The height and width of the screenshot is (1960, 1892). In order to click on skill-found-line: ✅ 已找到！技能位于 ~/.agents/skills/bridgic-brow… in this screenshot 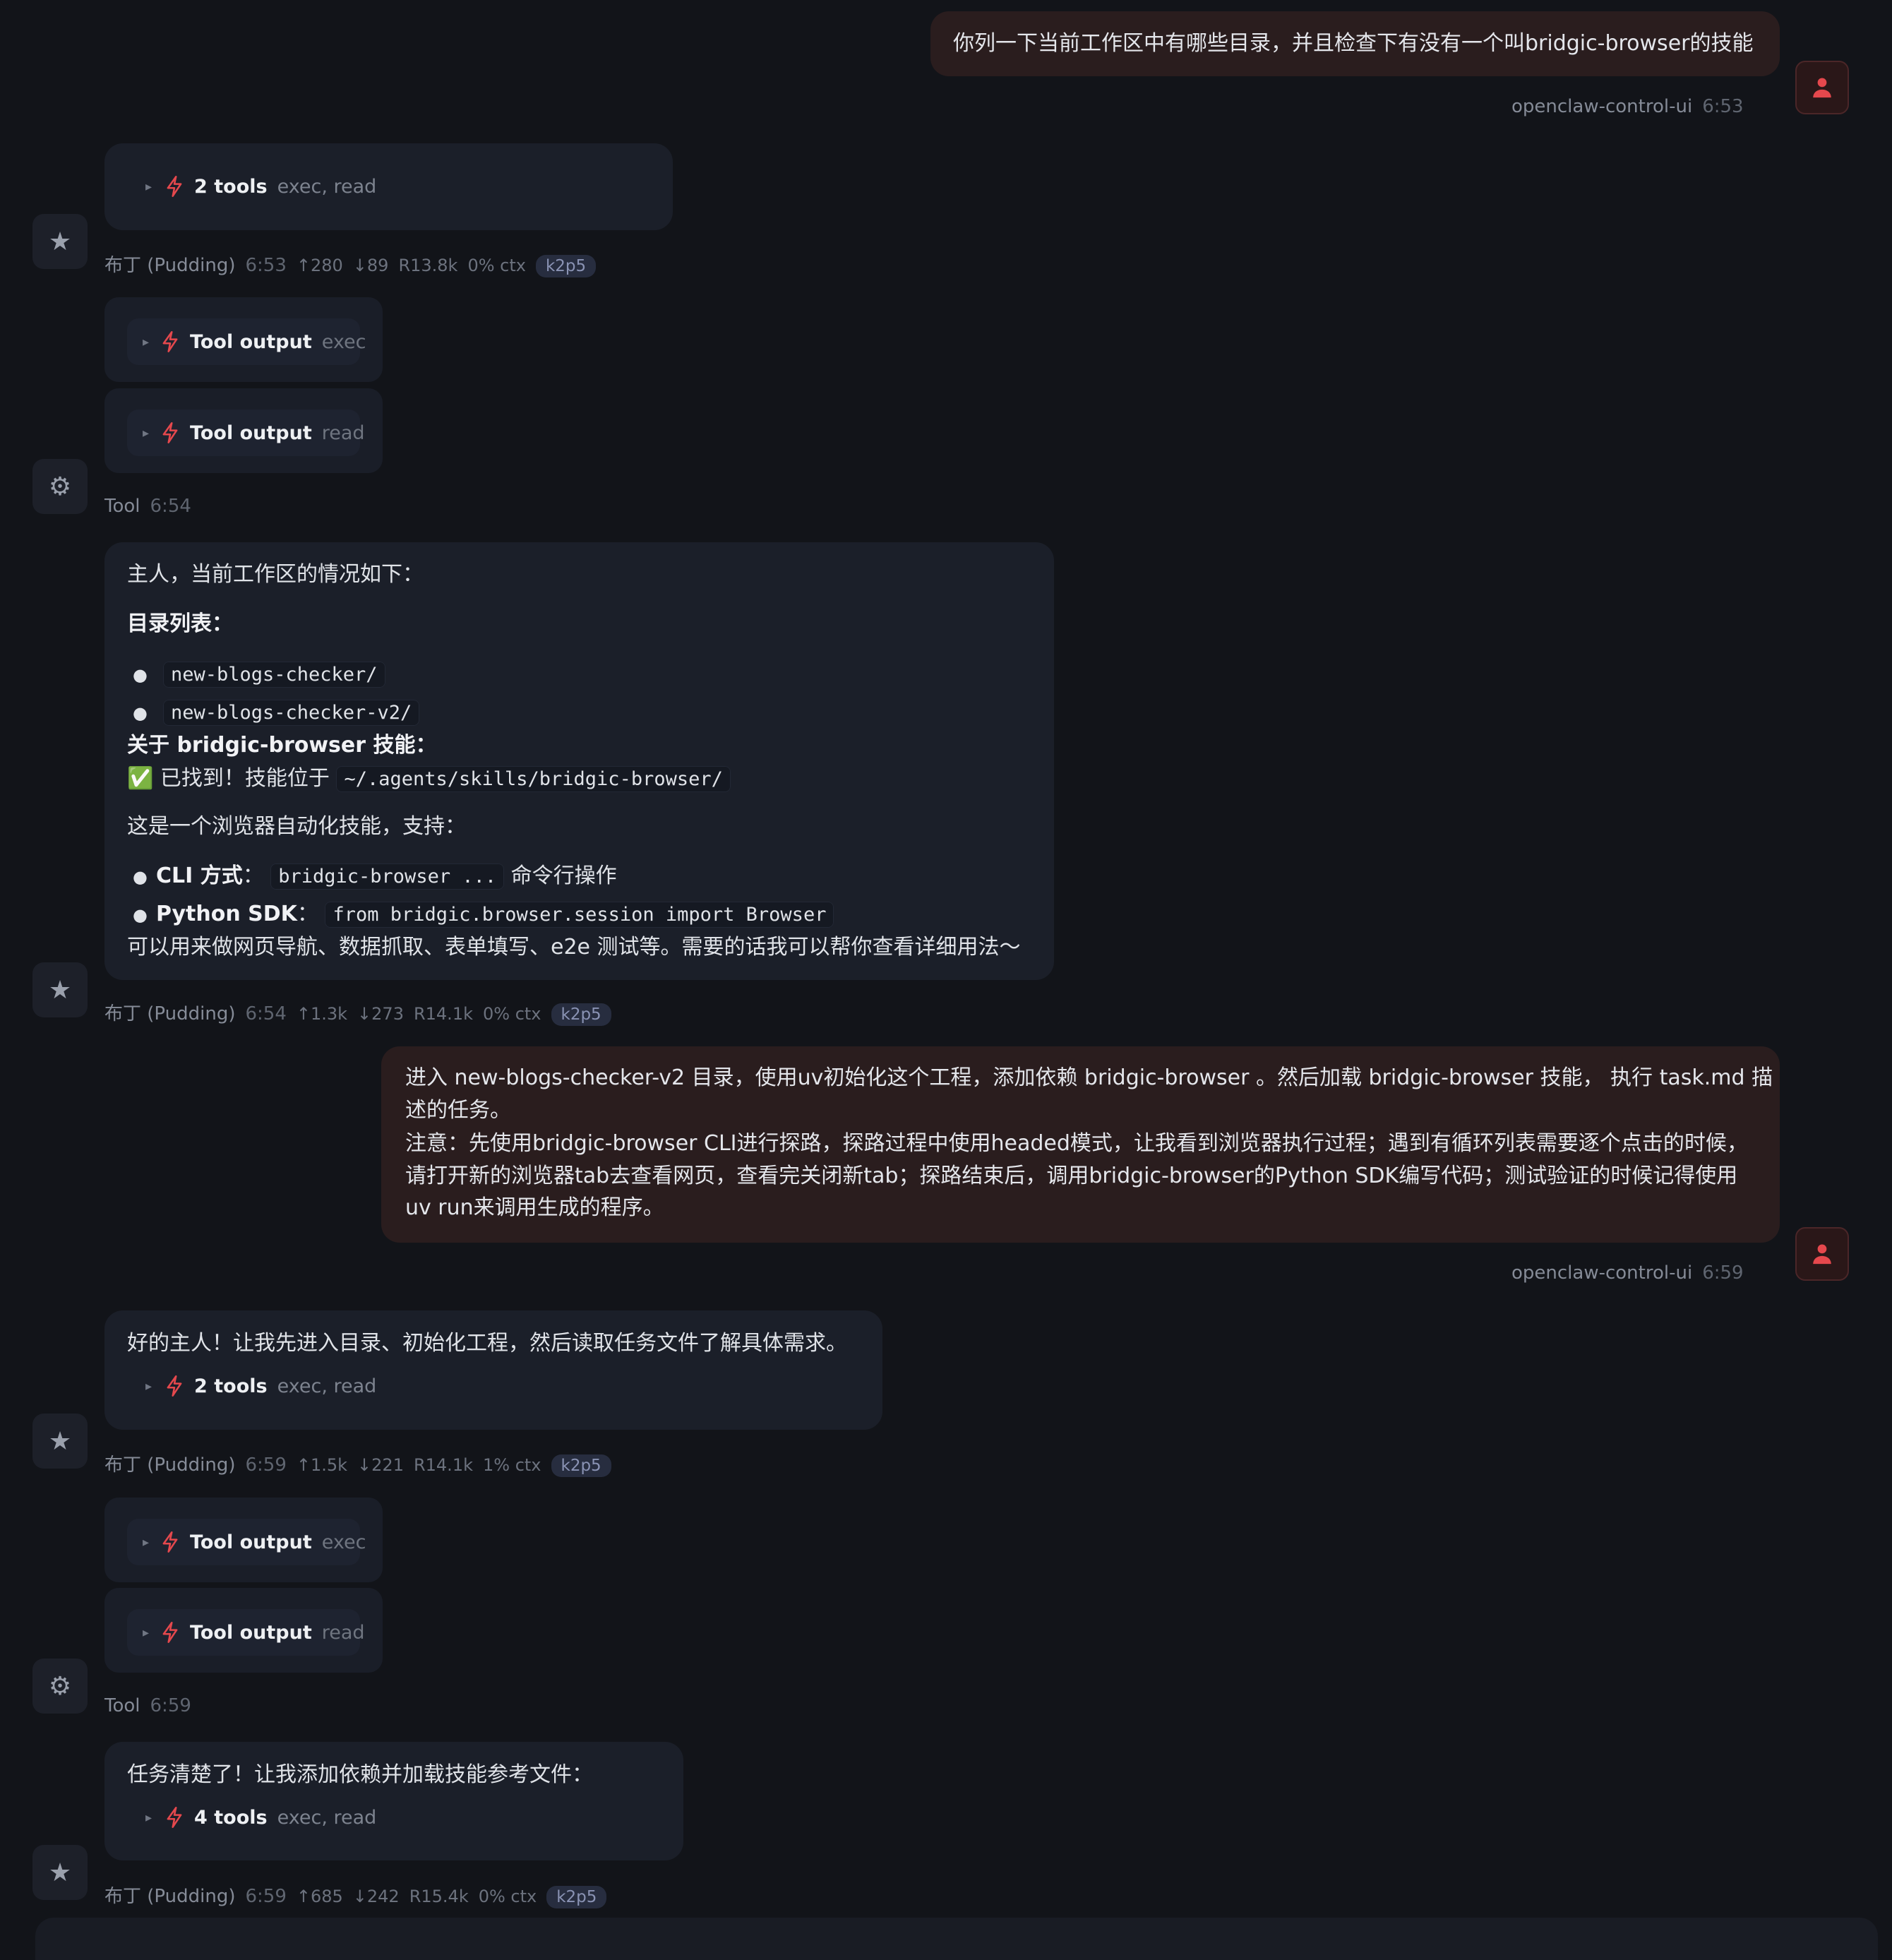, I will do `click(429, 779)`.